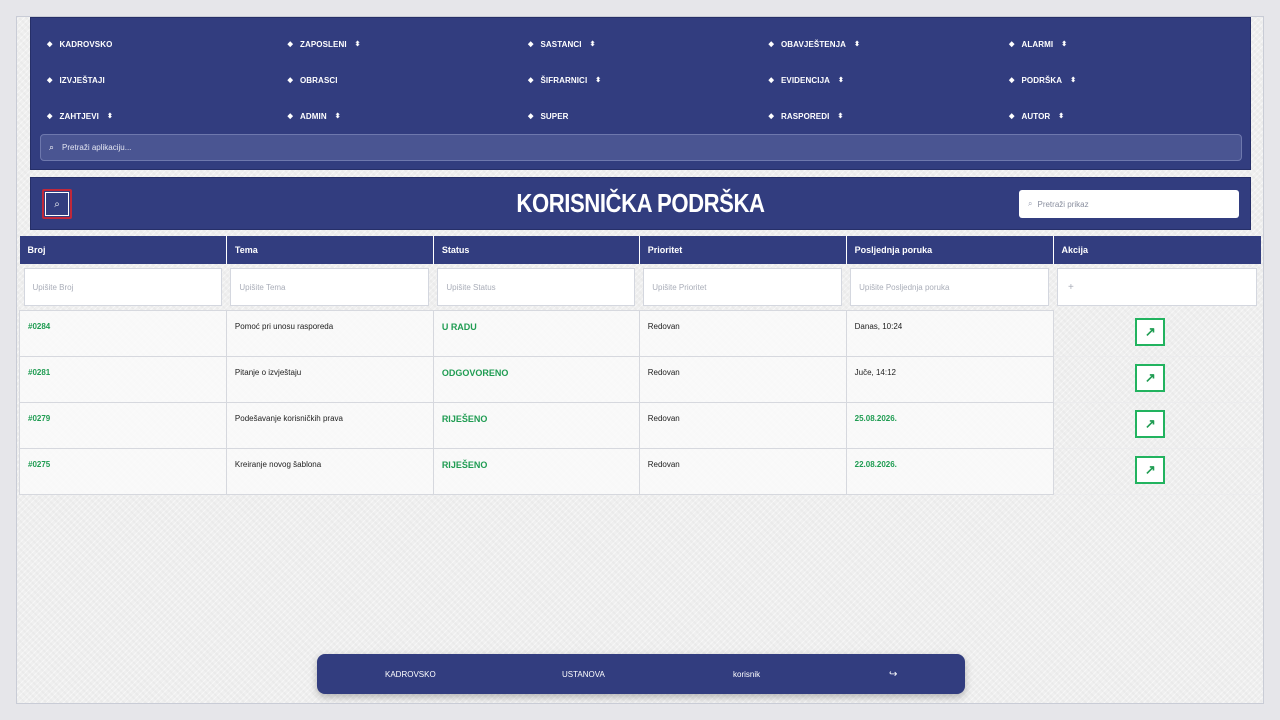 The height and width of the screenshot is (720, 1280). I want to click on nav-item-label: EVIDENCIJA, so click(805, 80).